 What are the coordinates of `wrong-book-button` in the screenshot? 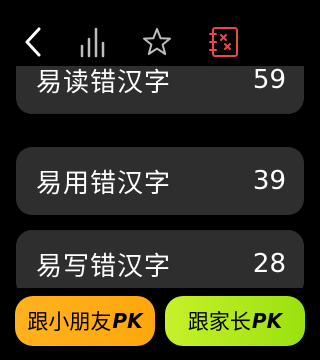 It's located at (225, 42).